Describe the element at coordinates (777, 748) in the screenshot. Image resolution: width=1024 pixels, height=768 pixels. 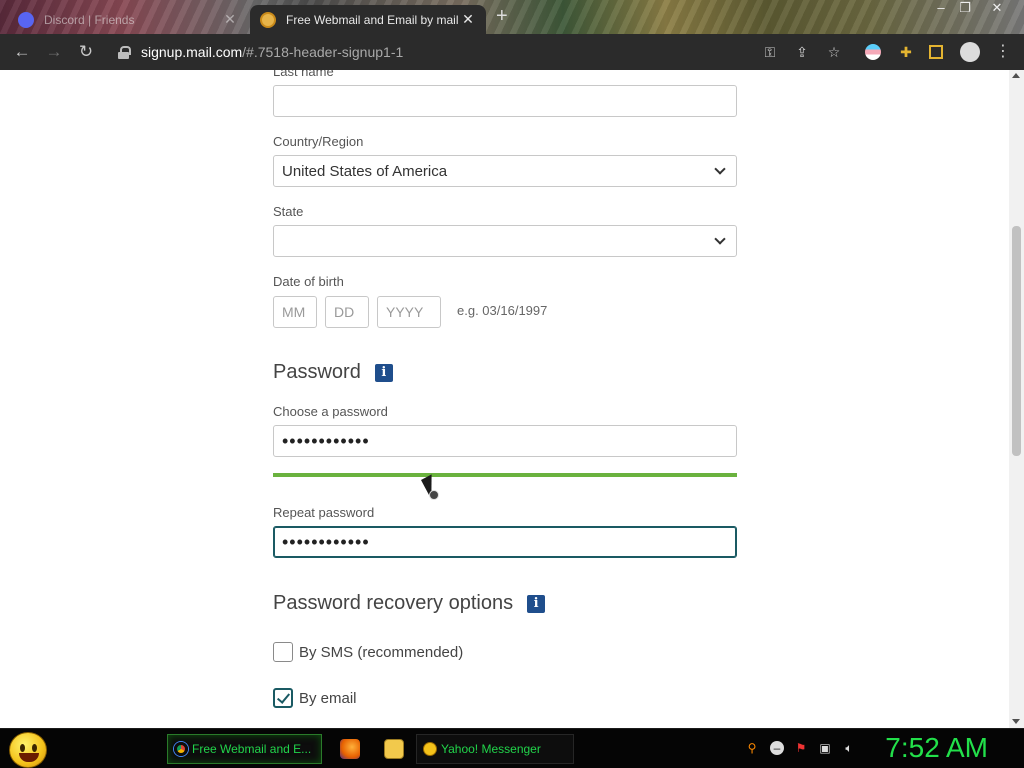
I see `status-icon: –` at that location.